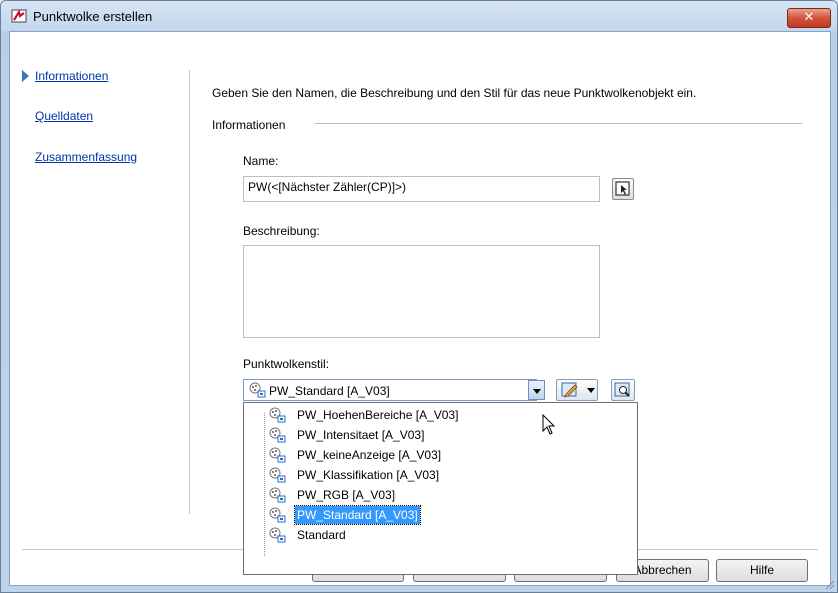  What do you see at coordinates (321, 535) in the screenshot?
I see `style-option-label: Standard` at bounding box center [321, 535].